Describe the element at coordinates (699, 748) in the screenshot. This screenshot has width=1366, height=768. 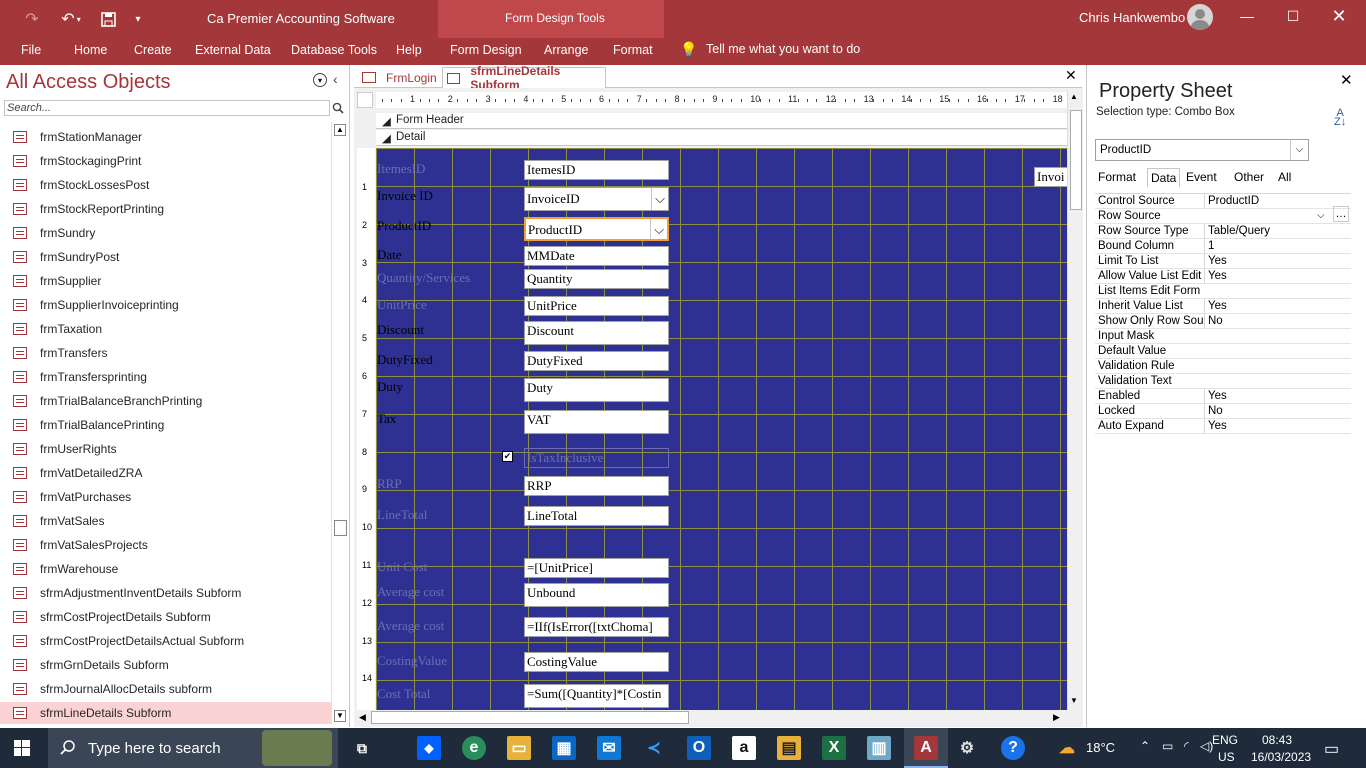
I see `outlook-icon: O` at that location.